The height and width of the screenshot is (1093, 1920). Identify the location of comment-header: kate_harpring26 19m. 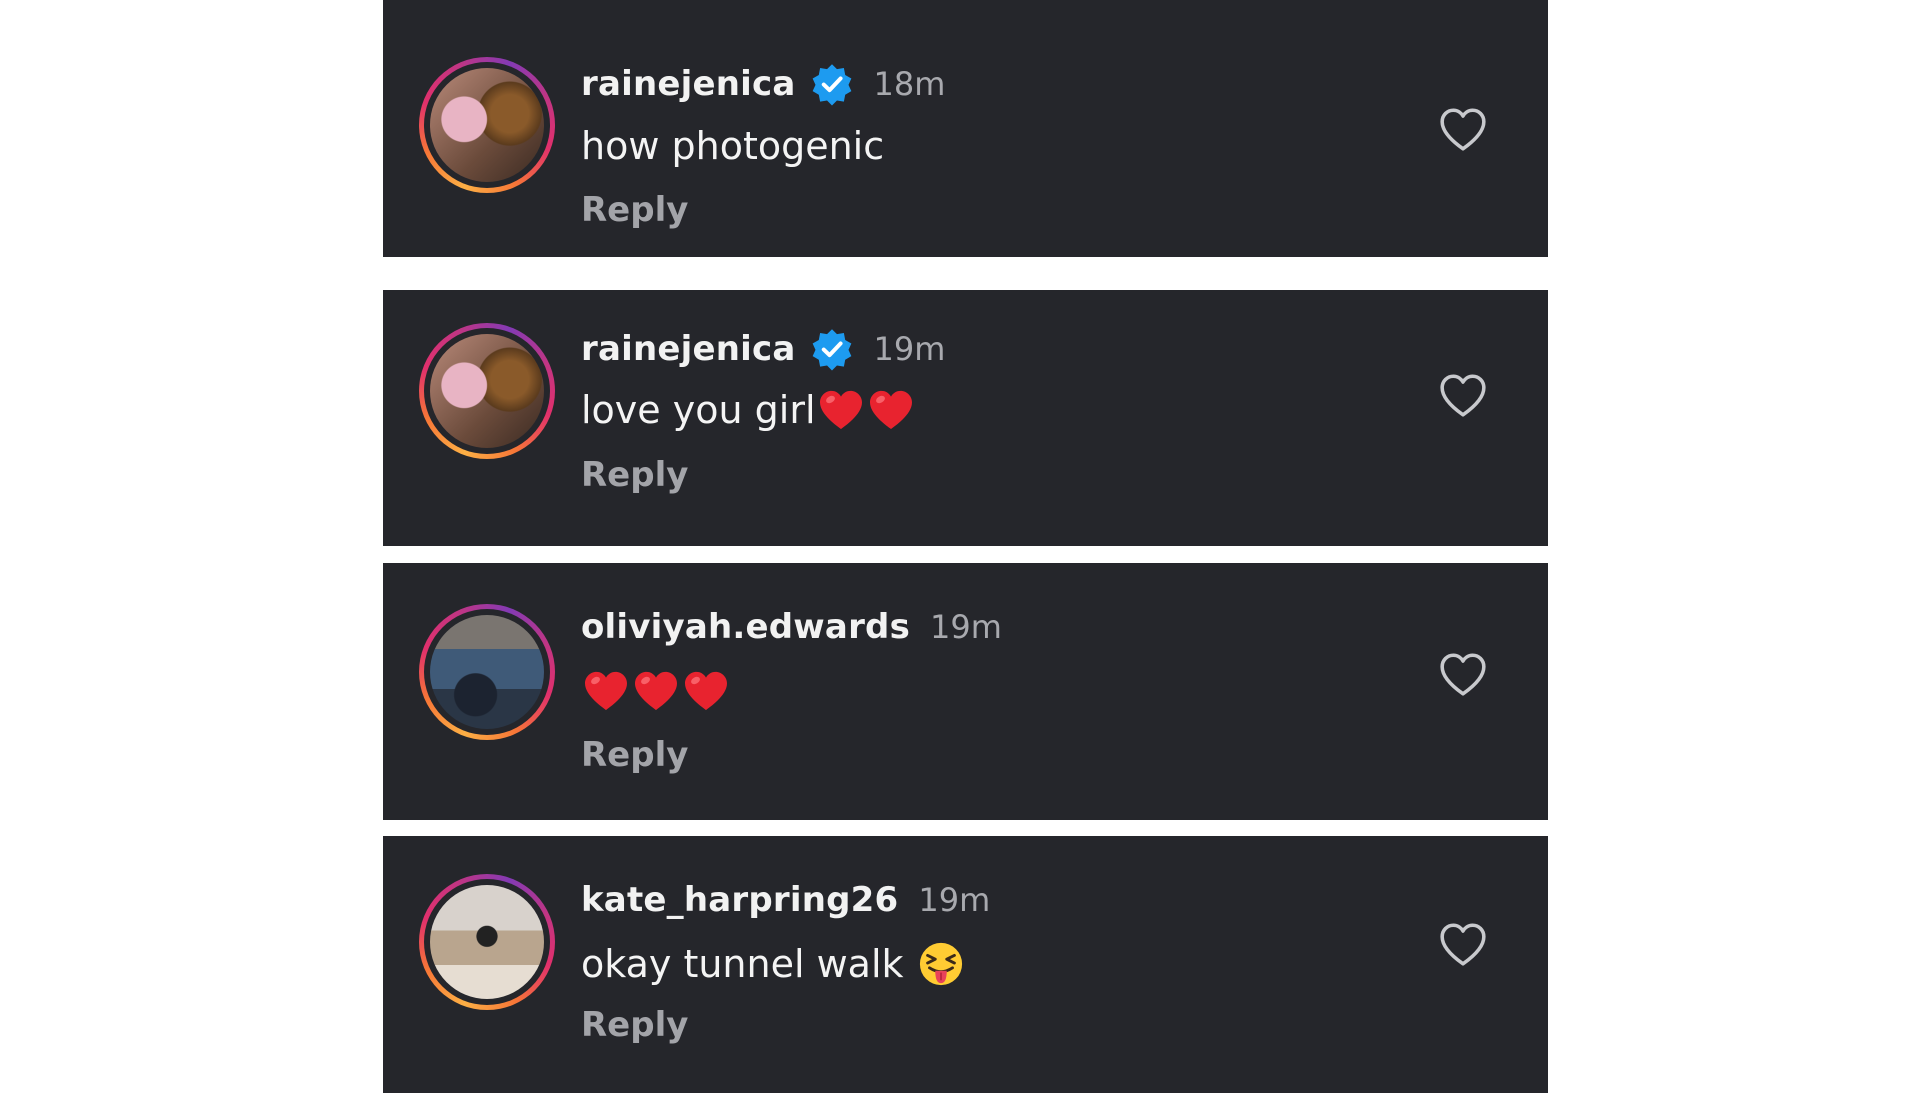
(785, 900).